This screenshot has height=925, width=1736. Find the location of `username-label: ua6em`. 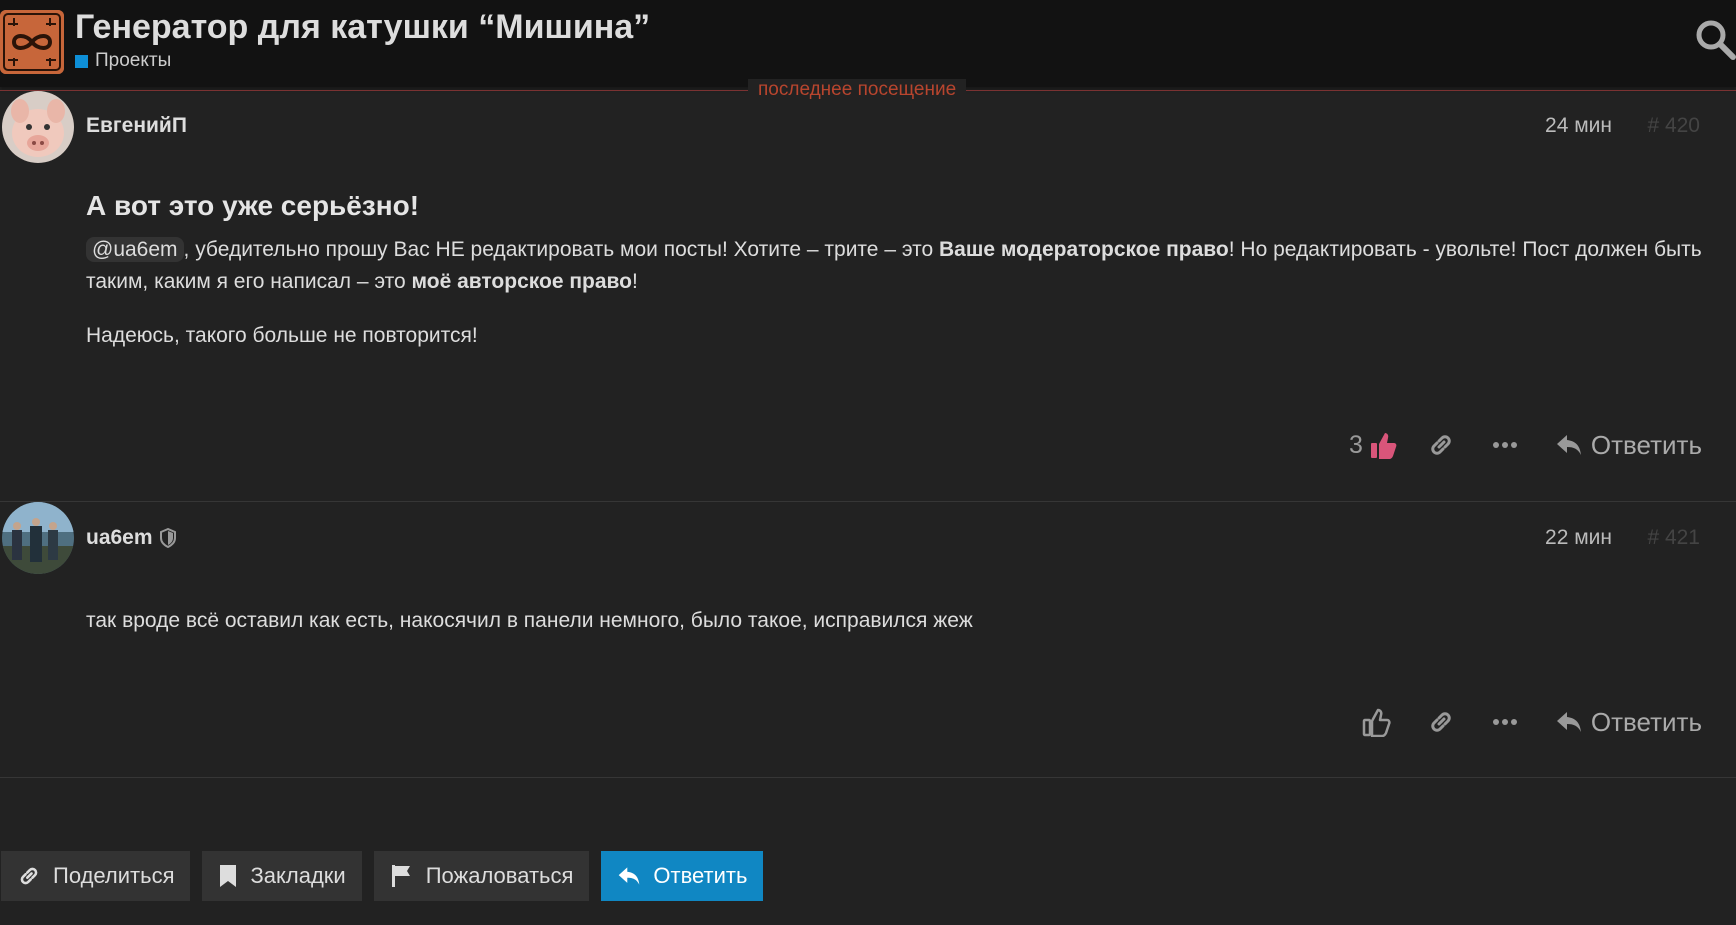

username-label: ua6em is located at coordinates (119, 537).